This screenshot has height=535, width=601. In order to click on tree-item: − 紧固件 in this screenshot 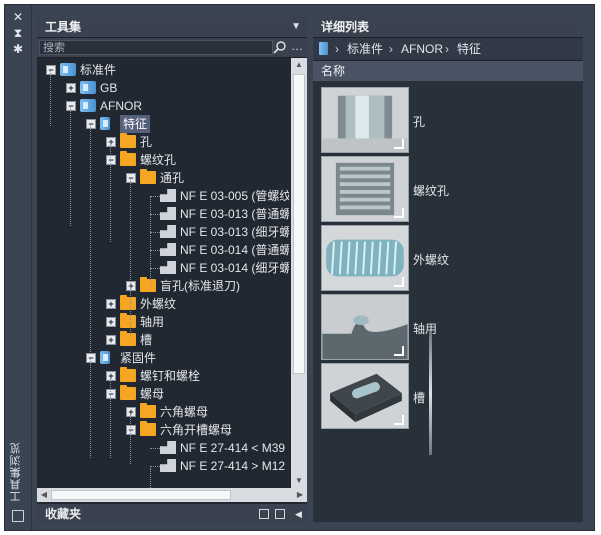, I will do `click(163, 358)`.